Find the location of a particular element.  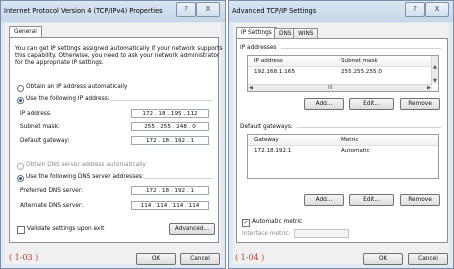

subnet-mask-field: 255 . 255 . 248 . 0 is located at coordinates (170, 126).